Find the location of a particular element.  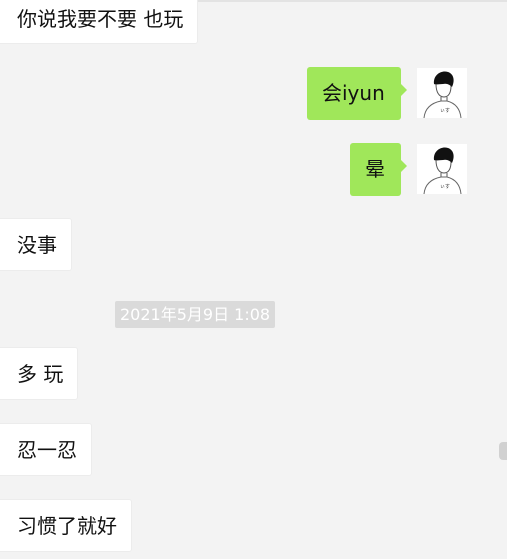

message-text: 多 玩 is located at coordinates (40, 374).